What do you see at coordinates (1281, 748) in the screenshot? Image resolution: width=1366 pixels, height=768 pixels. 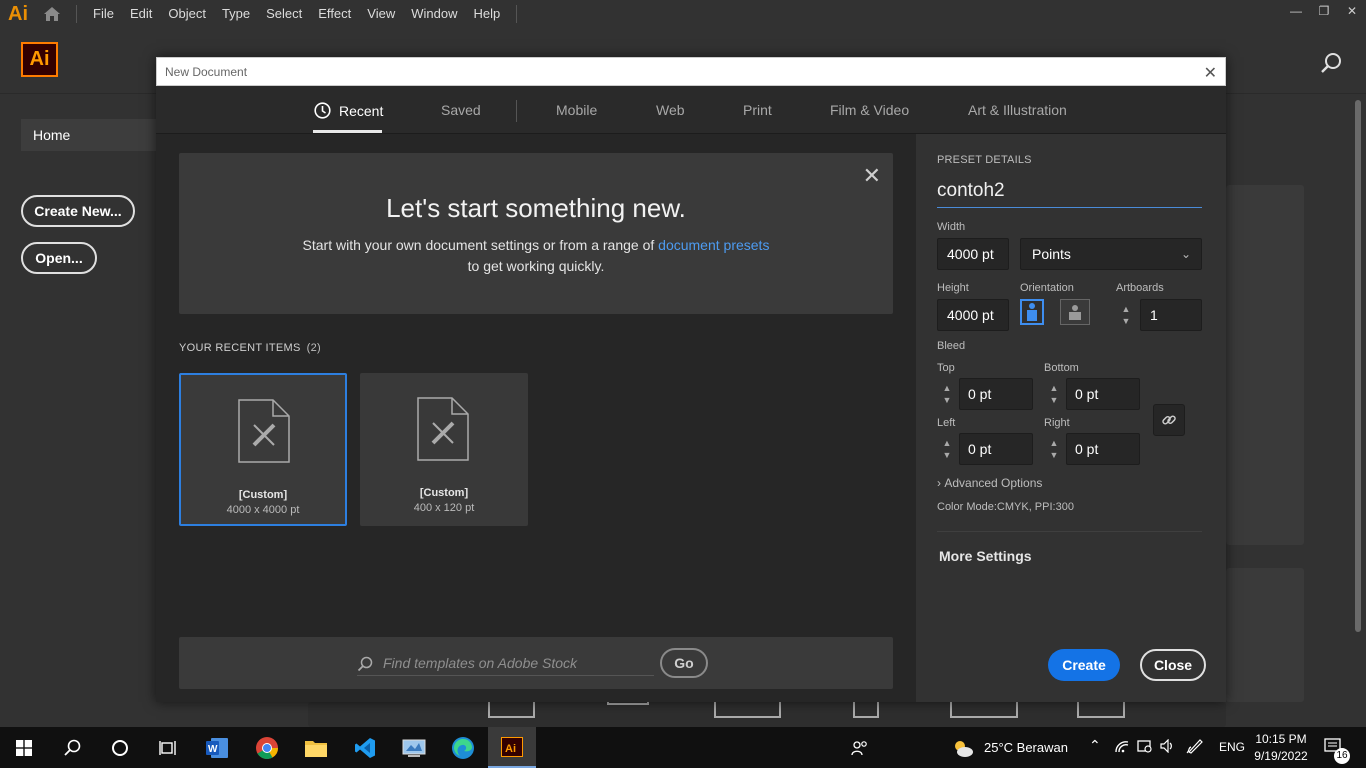 I see `system-clock: 10:15 PM 9/19/2022` at bounding box center [1281, 748].